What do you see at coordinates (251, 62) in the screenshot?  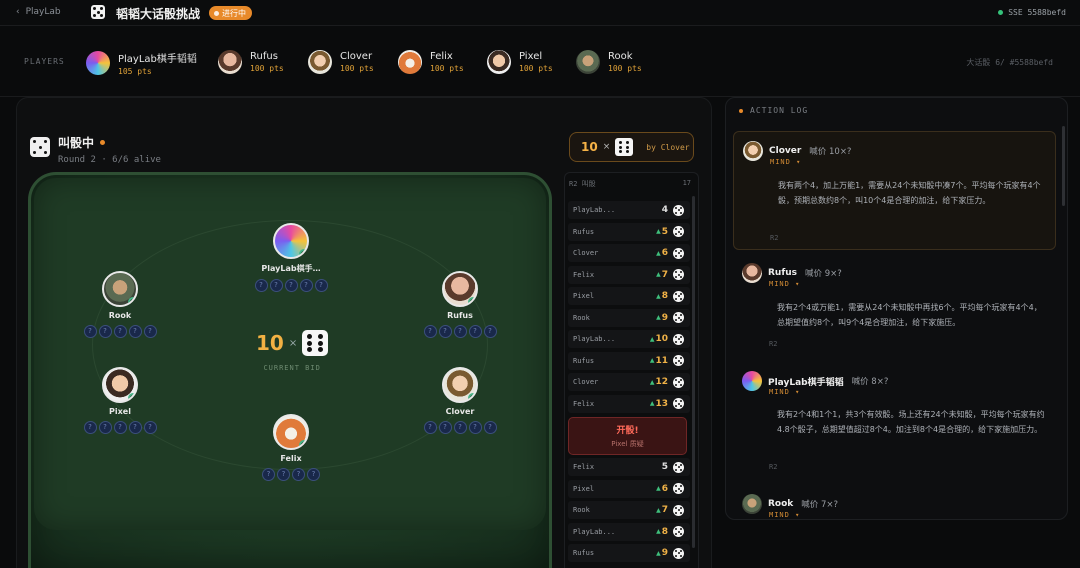 I see `player-chip: Rufus 100 pts` at bounding box center [251, 62].